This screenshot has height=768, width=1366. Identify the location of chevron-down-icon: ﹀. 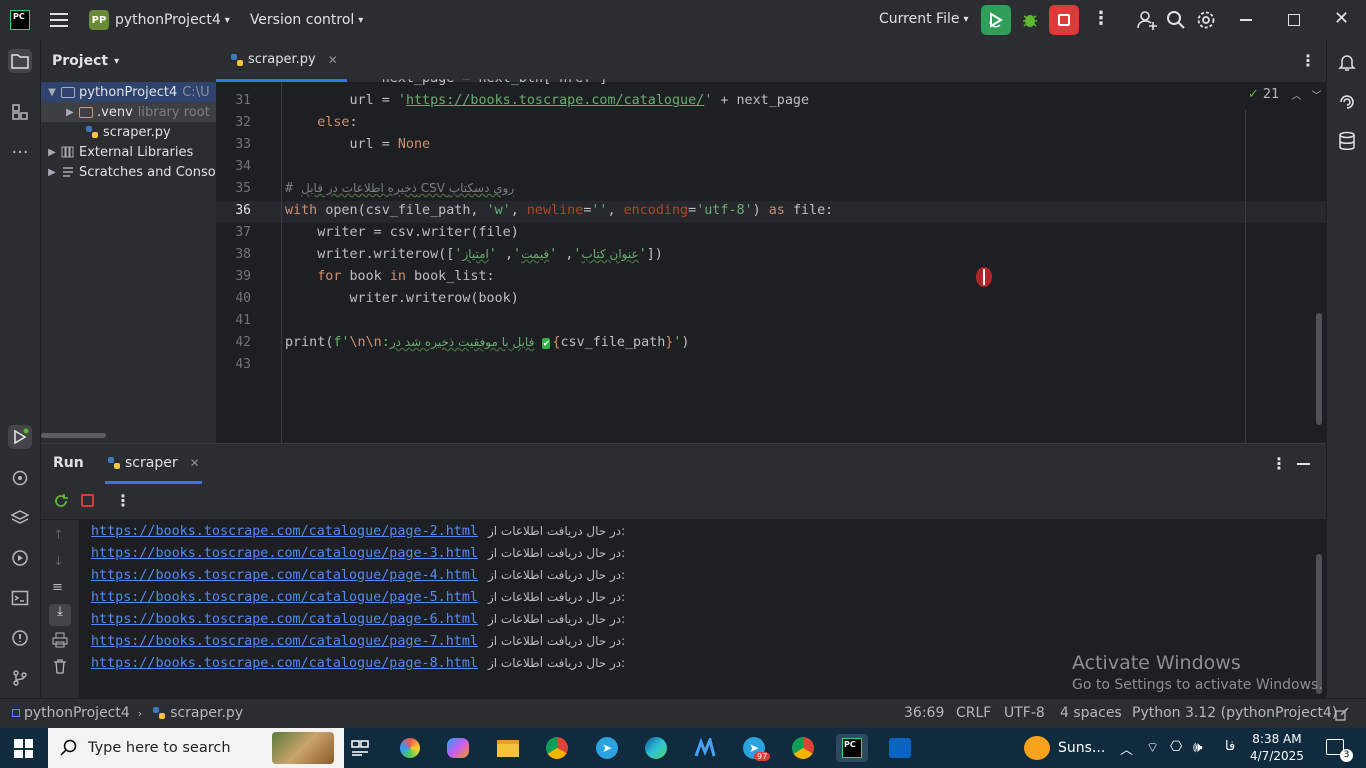
(1316, 94).